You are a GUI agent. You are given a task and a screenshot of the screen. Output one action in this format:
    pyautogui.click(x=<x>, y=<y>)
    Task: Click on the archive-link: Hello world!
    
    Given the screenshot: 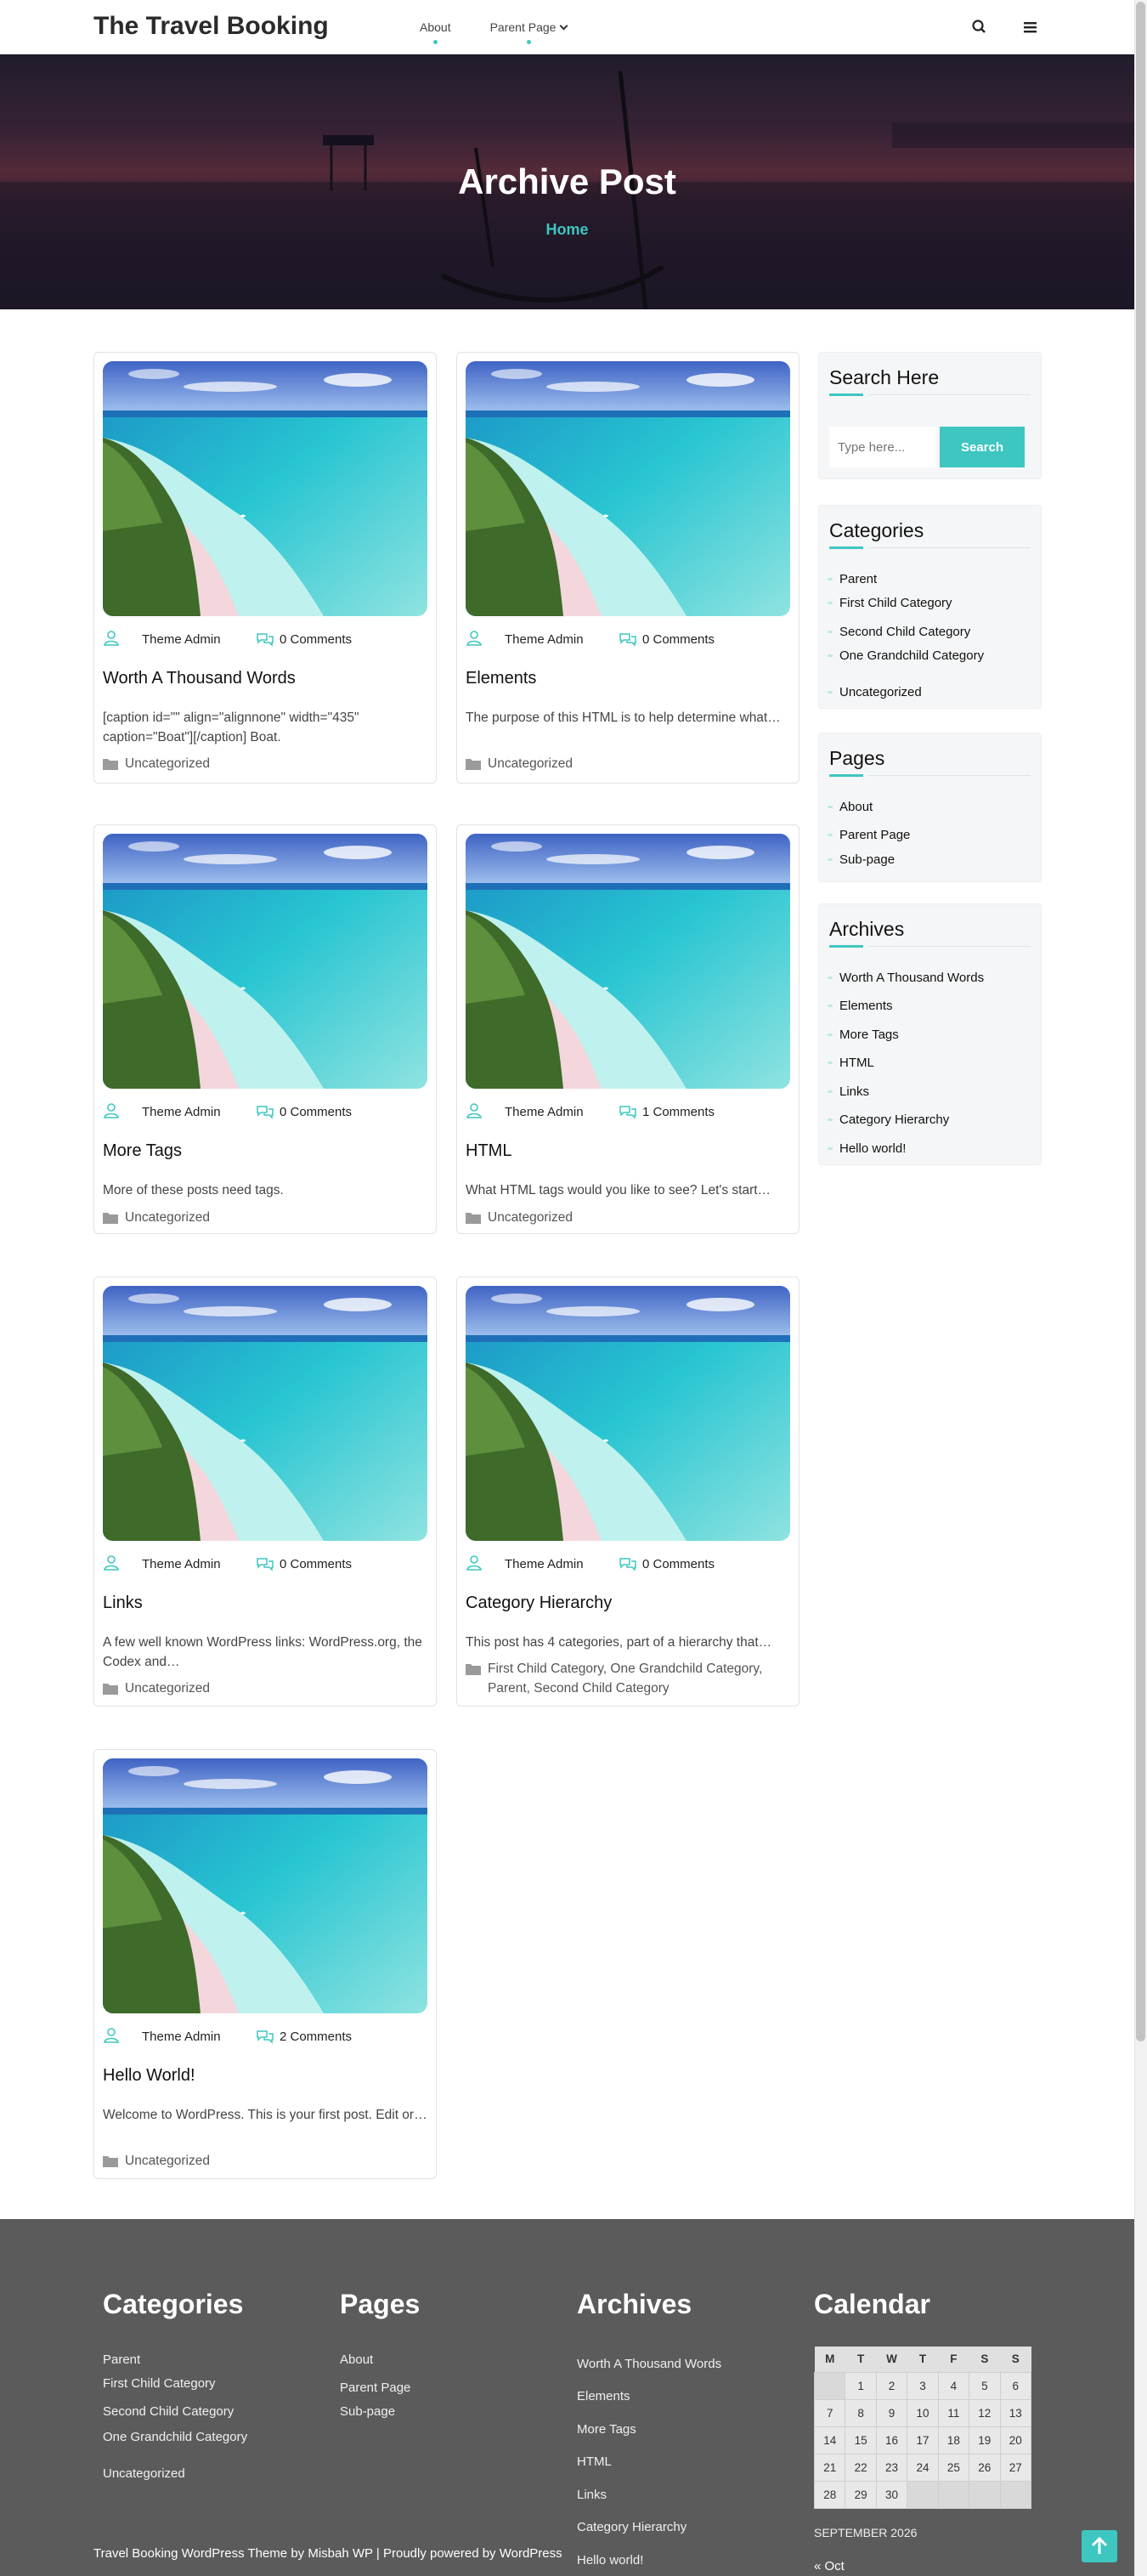 What is the action you would take?
    pyautogui.click(x=866, y=1148)
    